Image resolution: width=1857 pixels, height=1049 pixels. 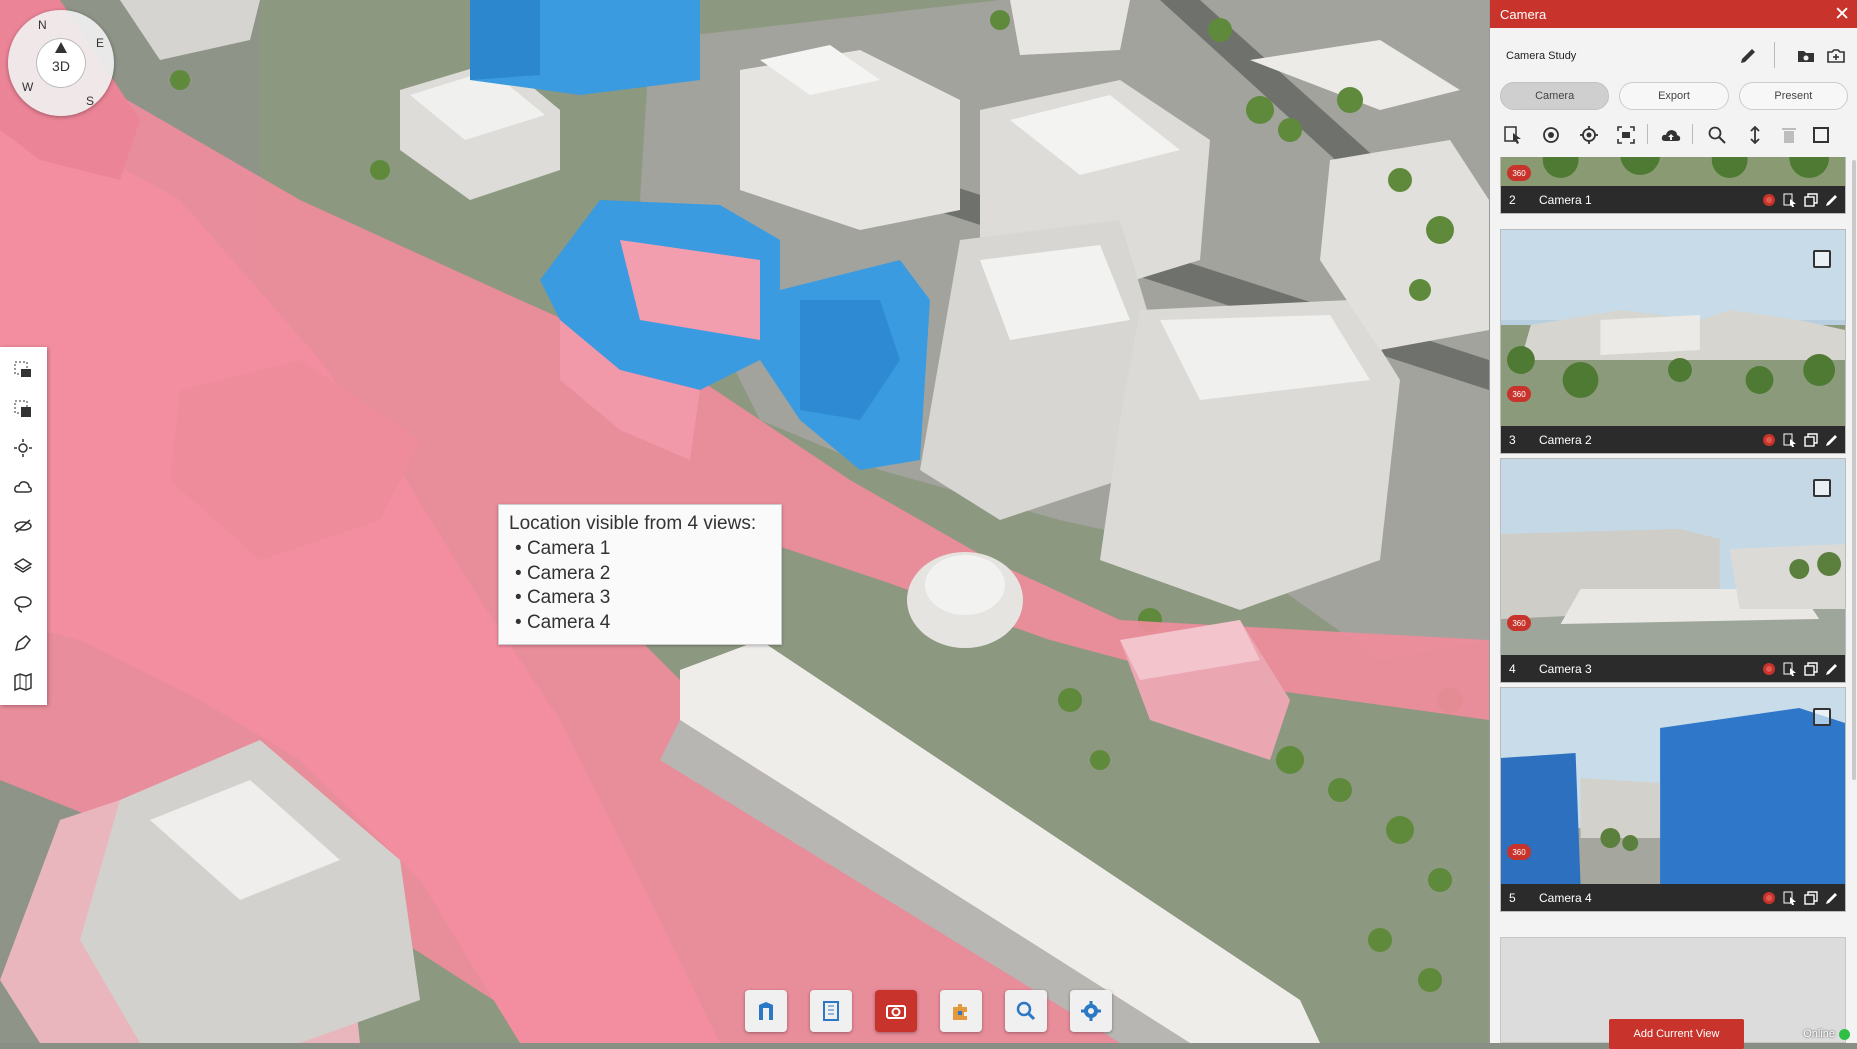 I want to click on add-current-view-button: Add Current View, so click(x=1676, y=1034).